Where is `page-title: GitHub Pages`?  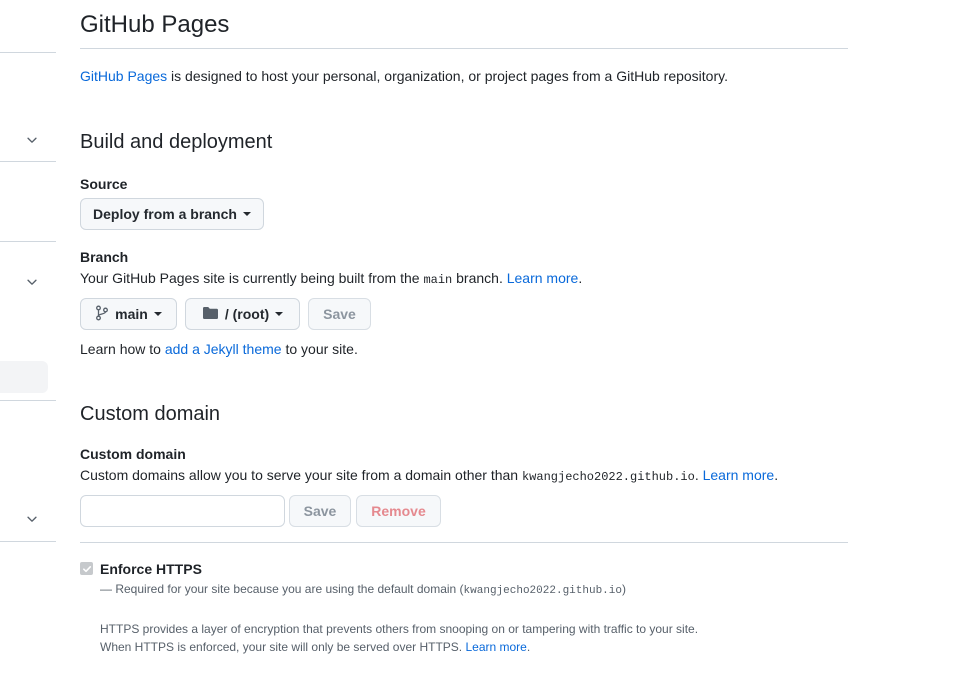 page-title: GitHub Pages is located at coordinates (155, 24).